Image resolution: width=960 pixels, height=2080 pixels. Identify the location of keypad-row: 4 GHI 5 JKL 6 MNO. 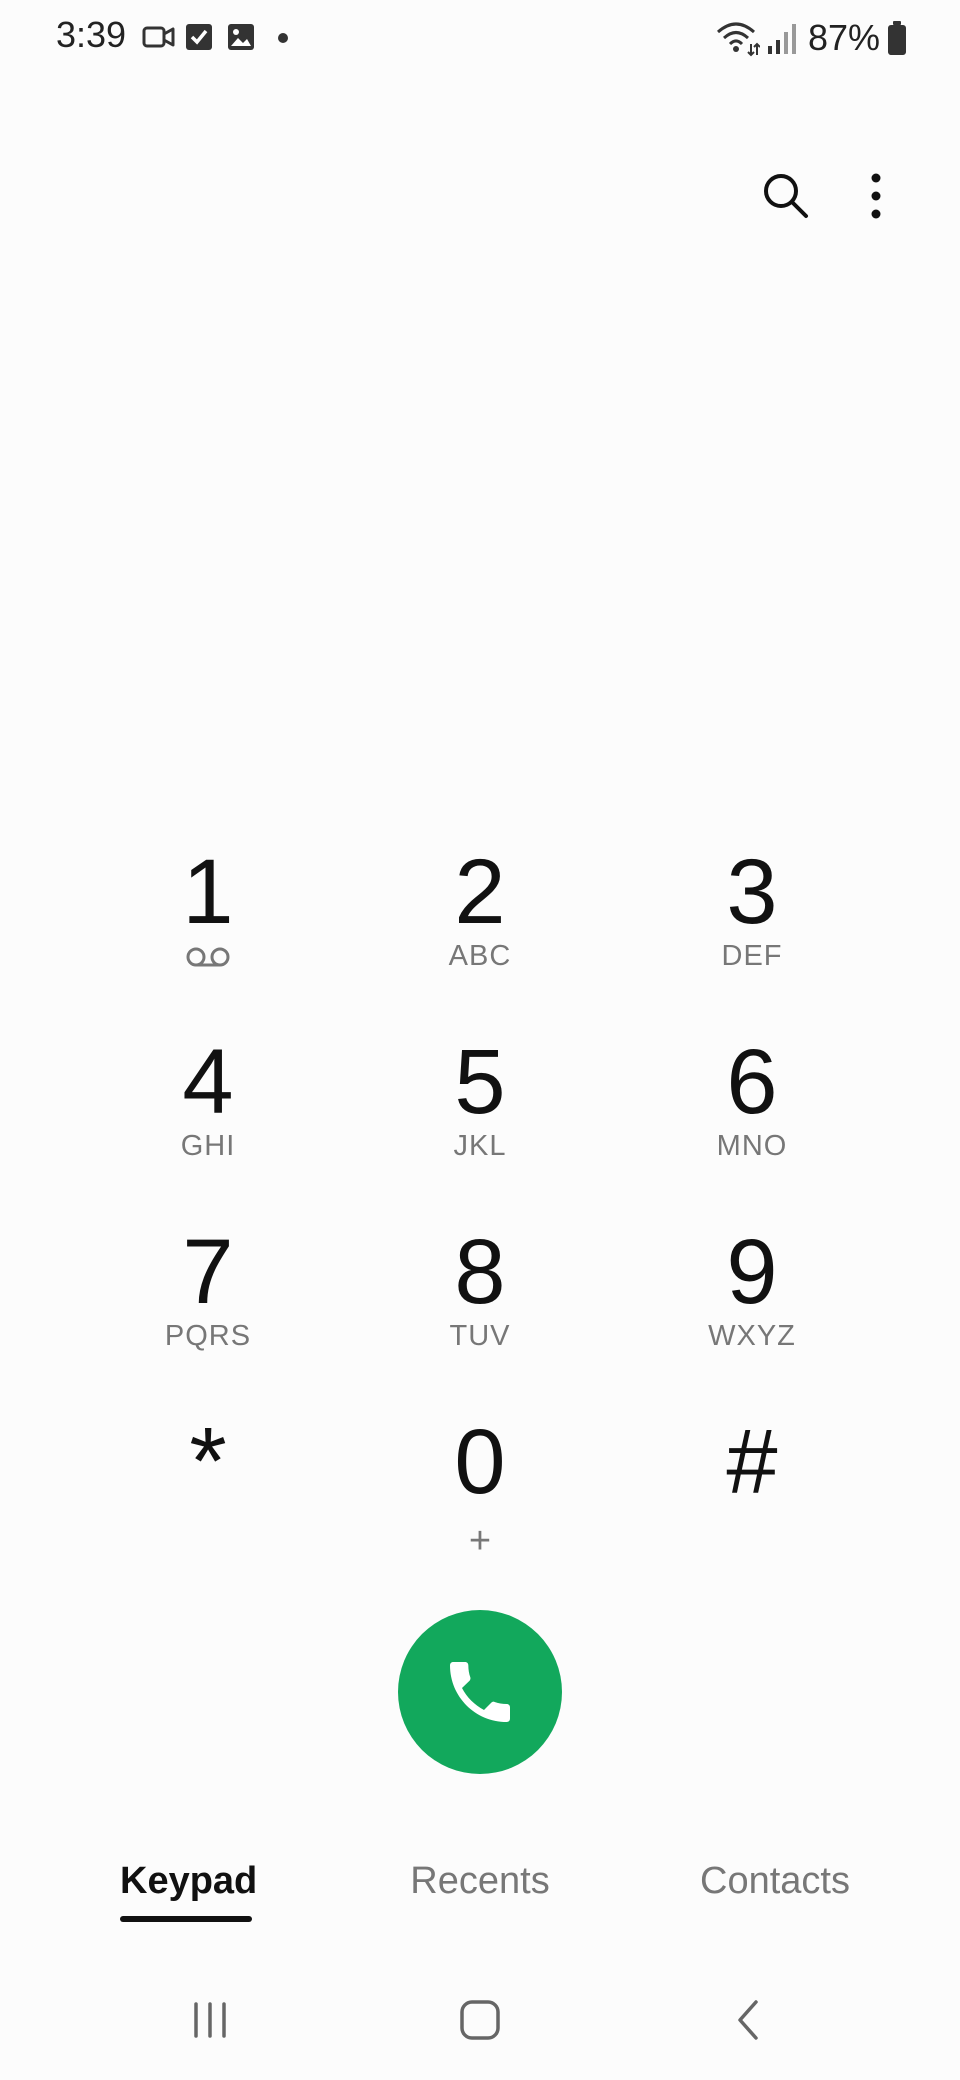
(480, 1122).